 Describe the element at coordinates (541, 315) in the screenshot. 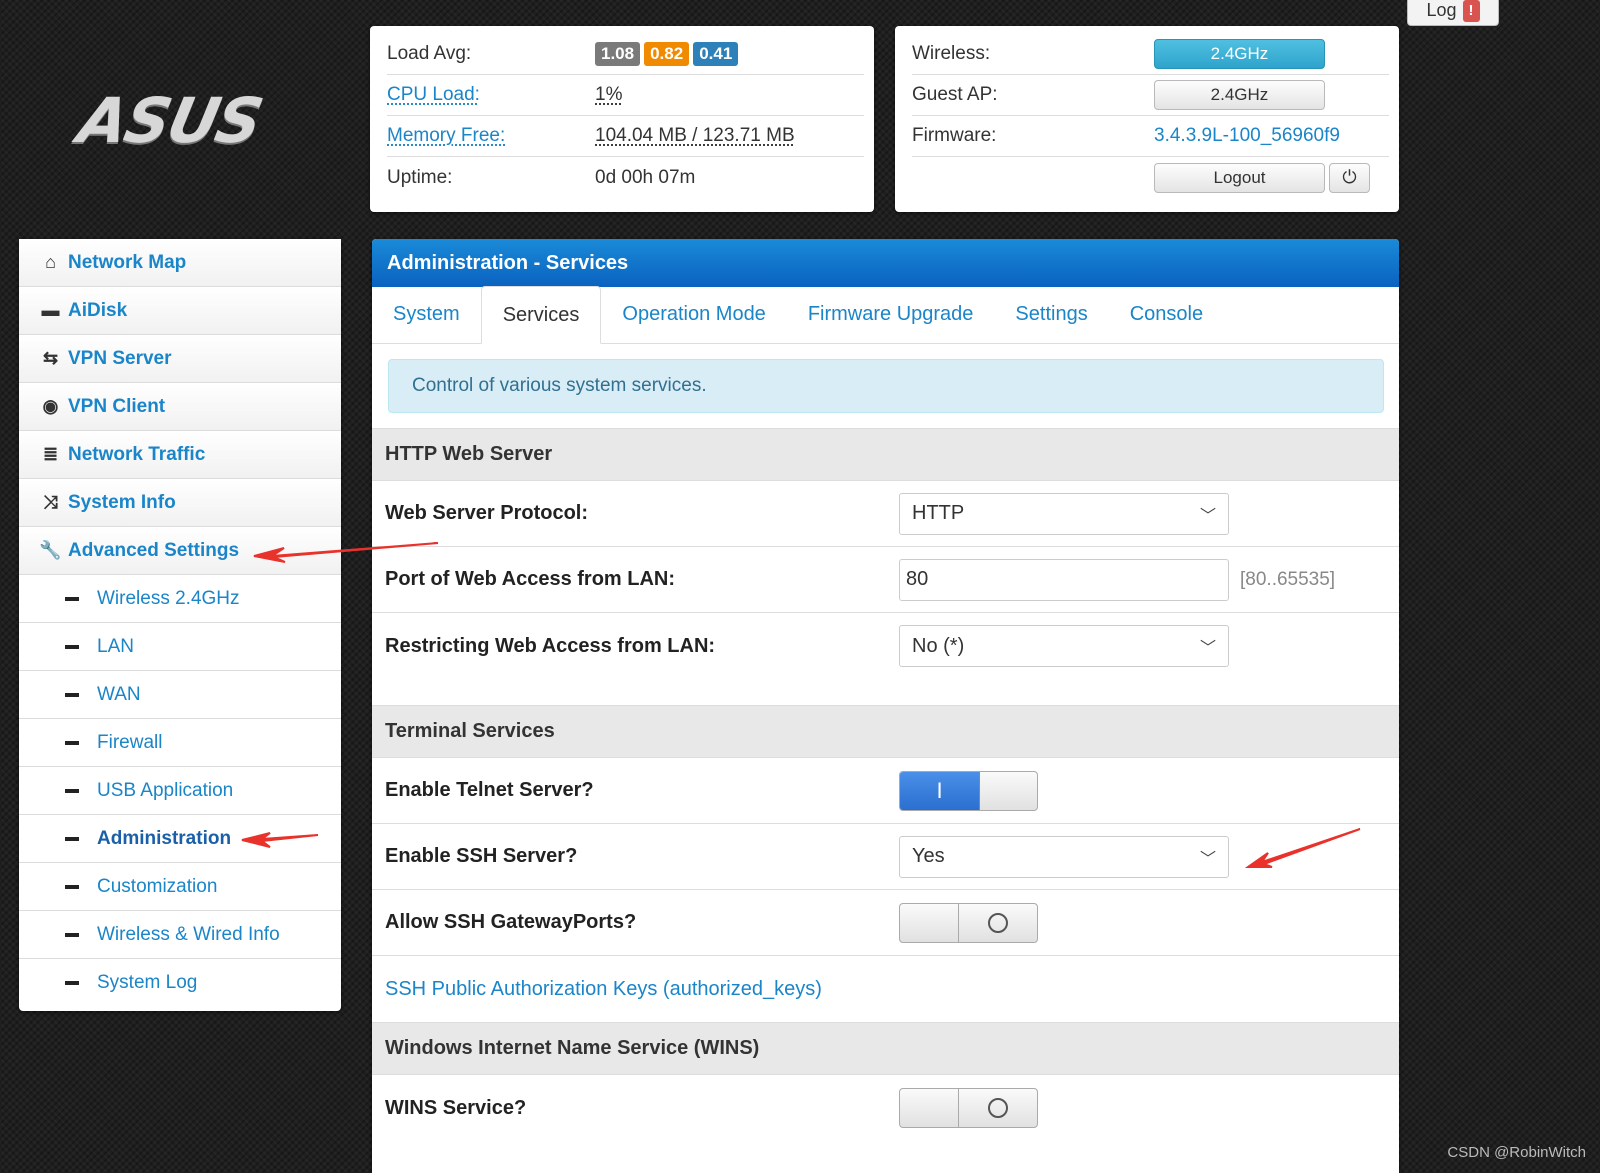

I see `tab-services: Services` at that location.